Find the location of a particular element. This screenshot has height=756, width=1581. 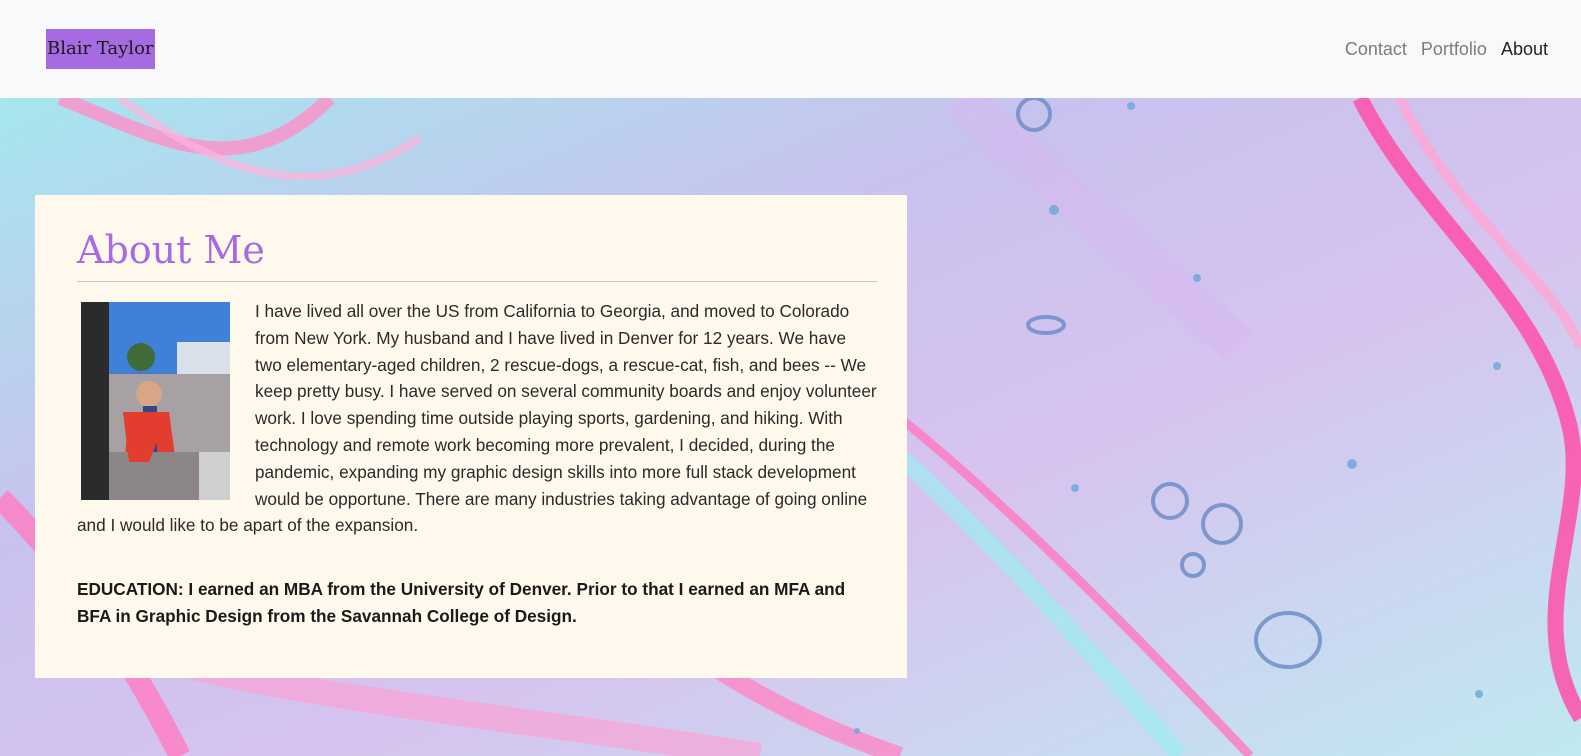

nav-link-contact: Contact is located at coordinates (1376, 49).